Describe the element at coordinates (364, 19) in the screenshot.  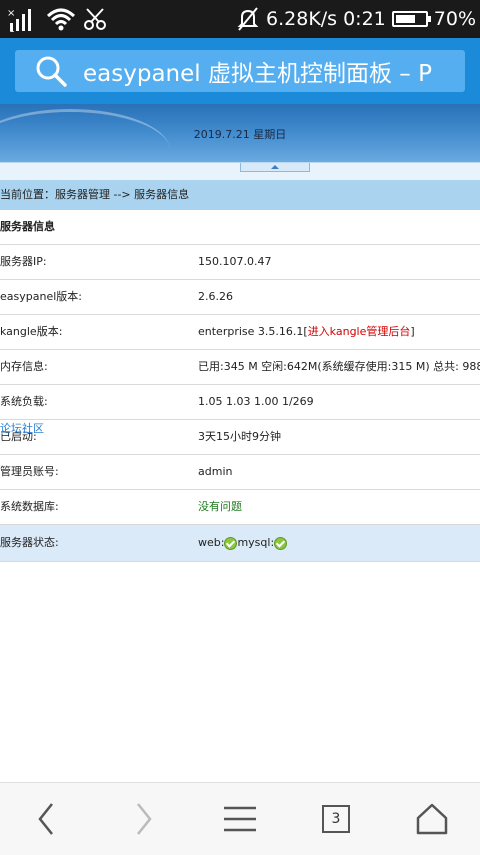
I see `clock: 0:21` at that location.